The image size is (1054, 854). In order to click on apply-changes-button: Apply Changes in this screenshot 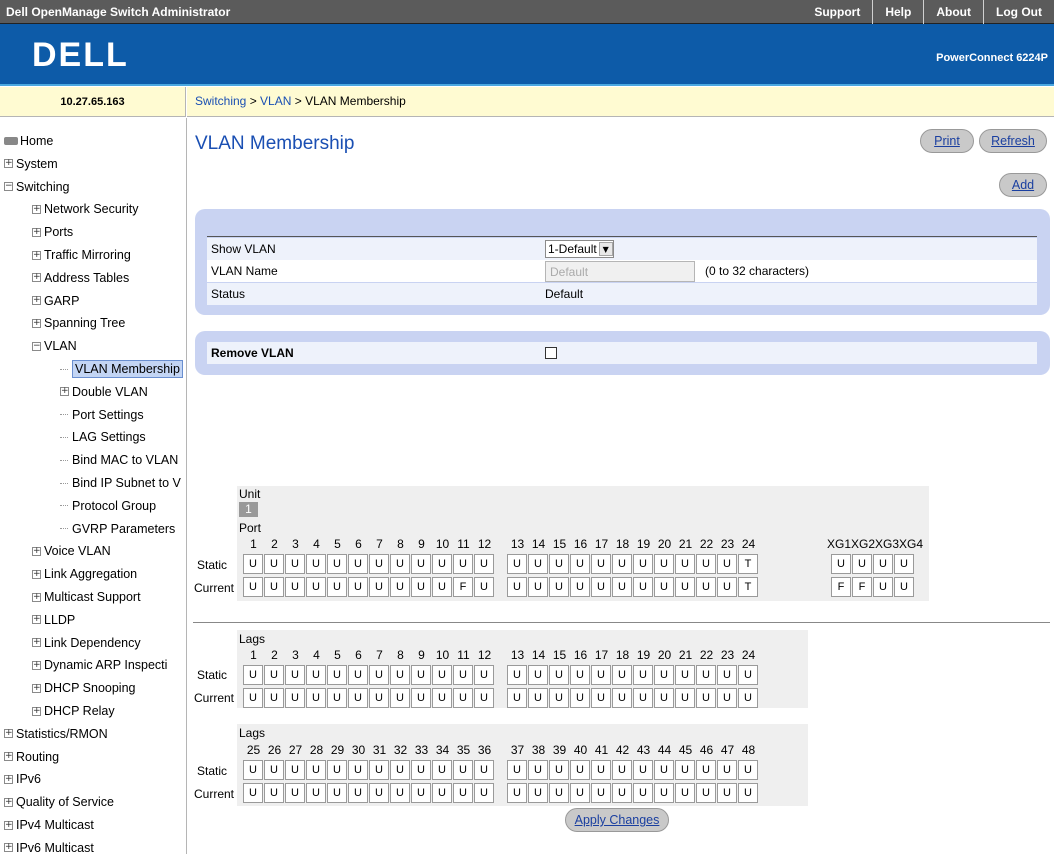, I will do `click(617, 820)`.